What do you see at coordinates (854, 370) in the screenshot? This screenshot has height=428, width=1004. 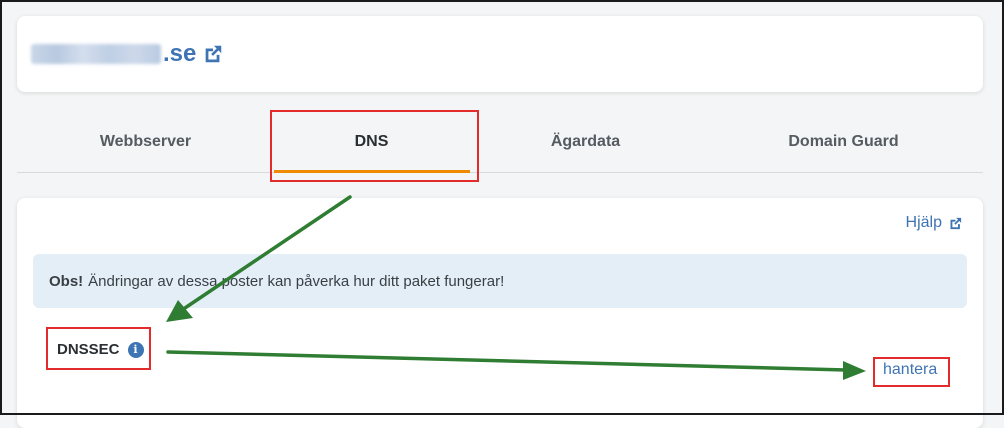 I see `annotation-arrowhead-hantera` at bounding box center [854, 370].